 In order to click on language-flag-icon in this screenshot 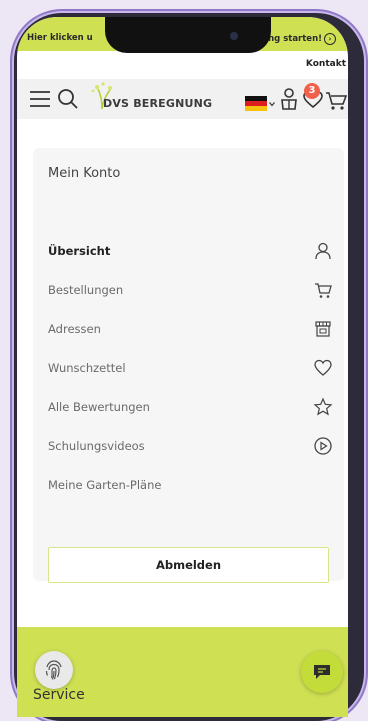, I will do `click(256, 103)`.